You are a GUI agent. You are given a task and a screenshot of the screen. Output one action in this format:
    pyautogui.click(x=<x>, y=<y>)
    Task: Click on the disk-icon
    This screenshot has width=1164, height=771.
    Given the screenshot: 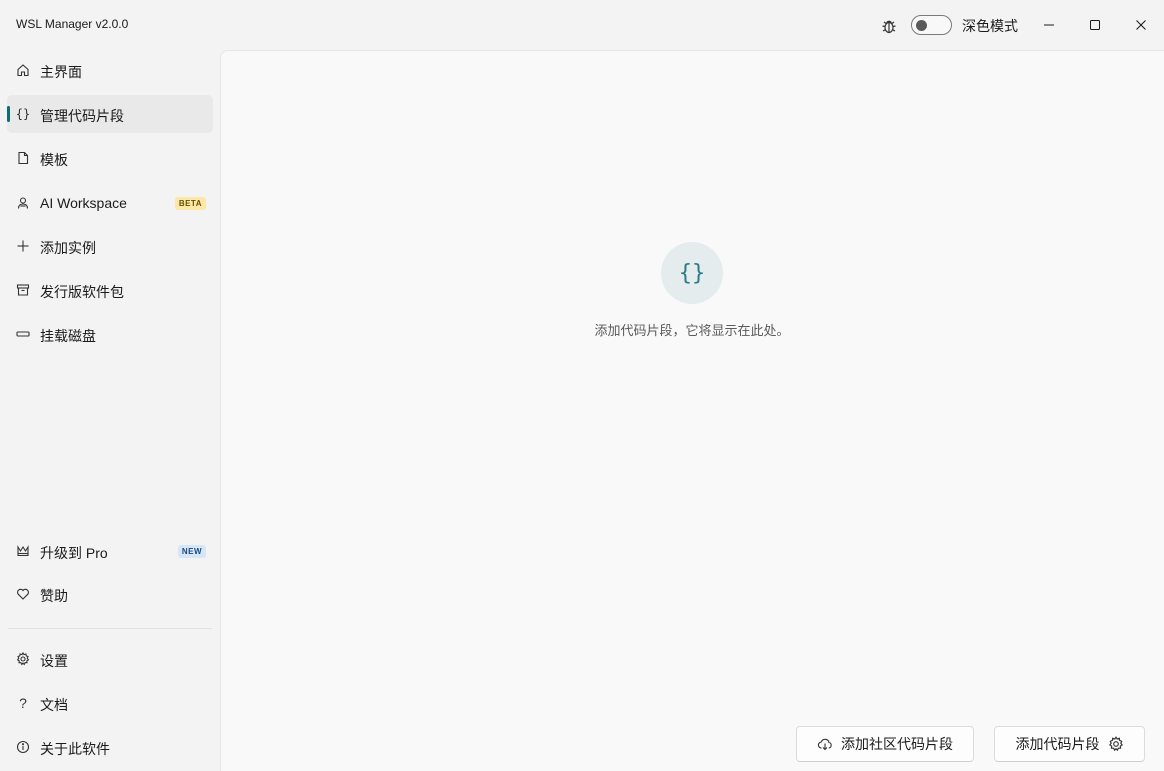 What is the action you would take?
    pyautogui.click(x=23, y=334)
    